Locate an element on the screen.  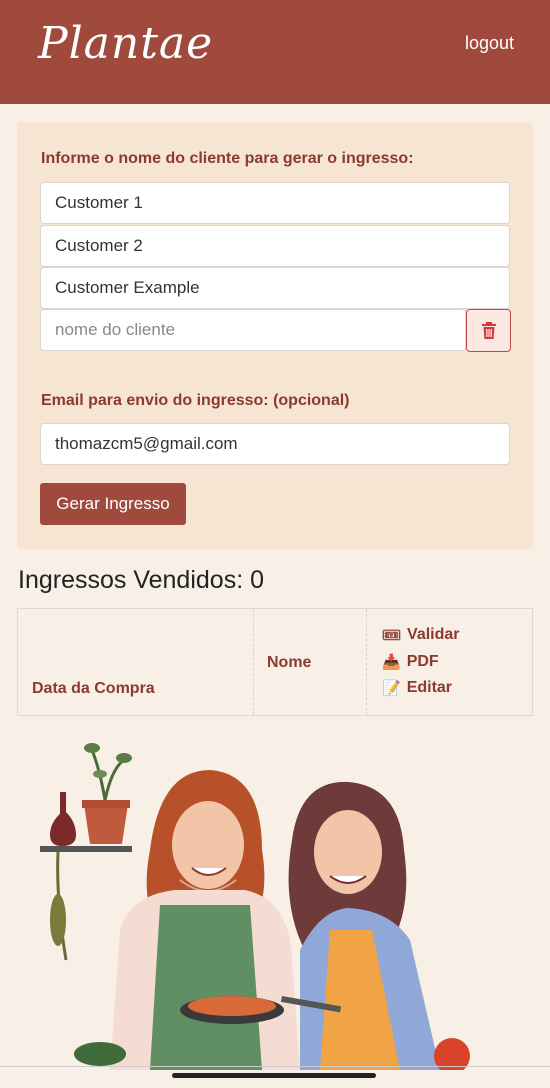
inbox-tray-icon: 📥 is located at coordinates (391, 662).